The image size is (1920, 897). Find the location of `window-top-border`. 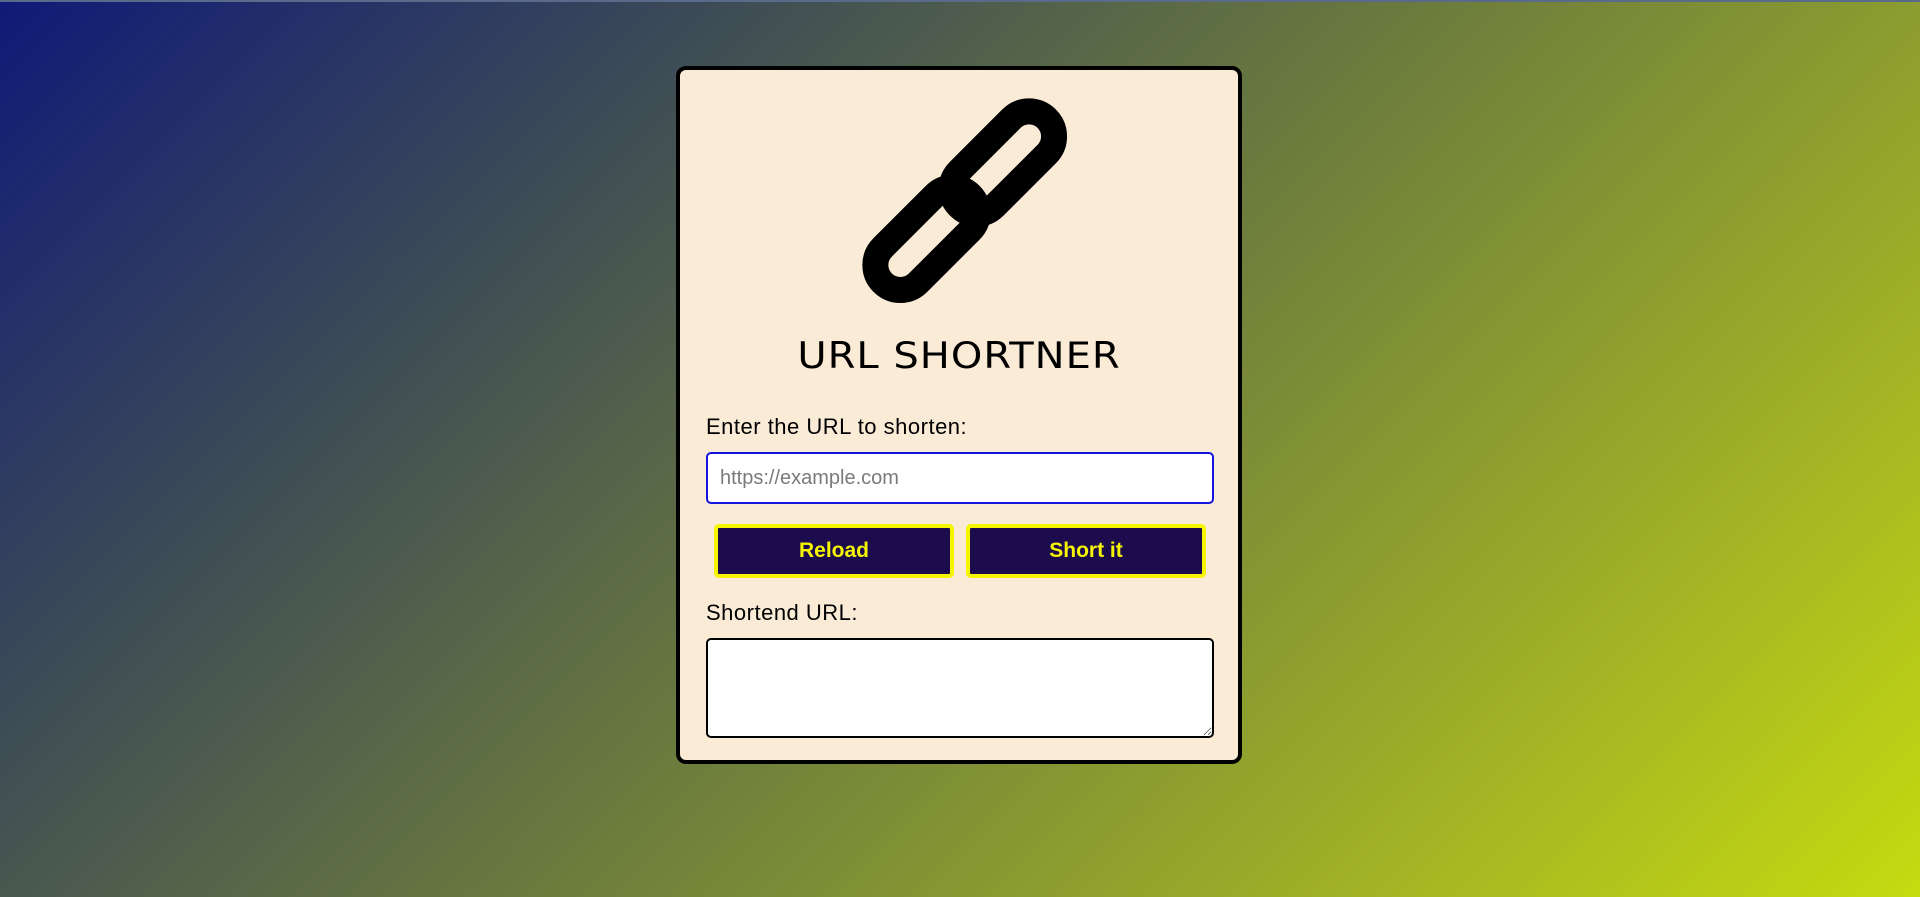

window-top-border is located at coordinates (960, 1).